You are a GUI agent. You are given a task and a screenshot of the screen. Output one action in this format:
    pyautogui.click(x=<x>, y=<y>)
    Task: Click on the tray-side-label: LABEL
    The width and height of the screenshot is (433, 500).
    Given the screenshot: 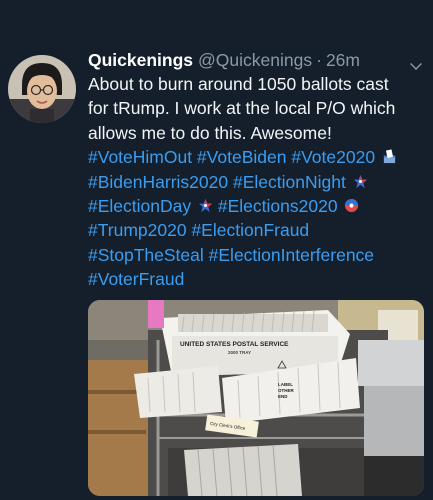 What is the action you would take?
    pyautogui.click(x=285, y=384)
    